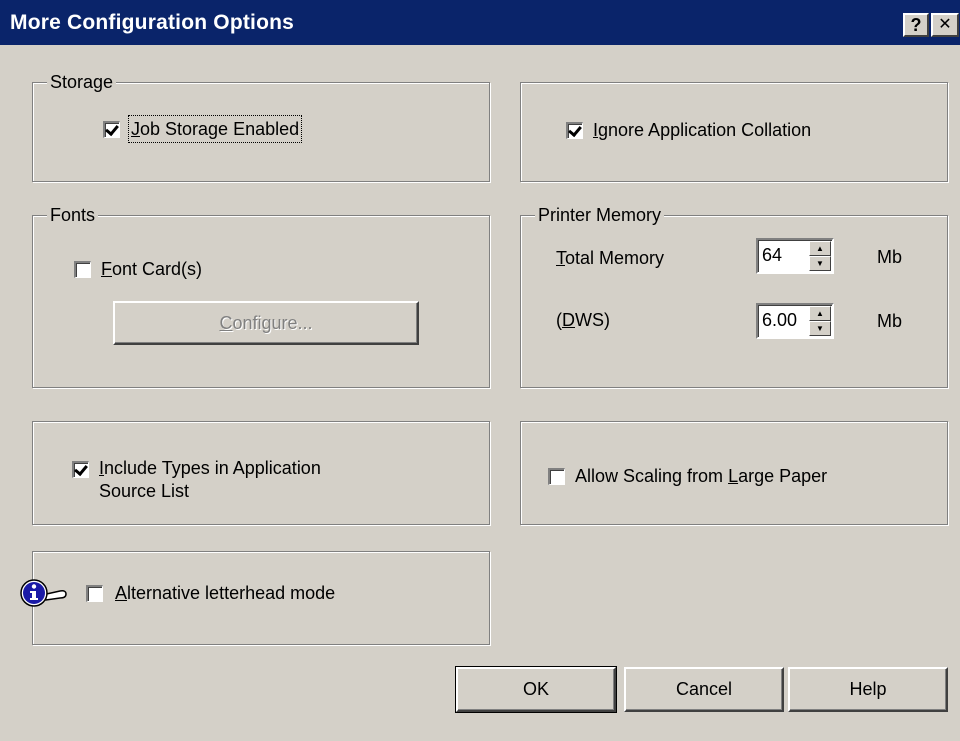 The image size is (960, 741). I want to click on ignore-collation-label: Ignore Application Collation, so click(702, 130).